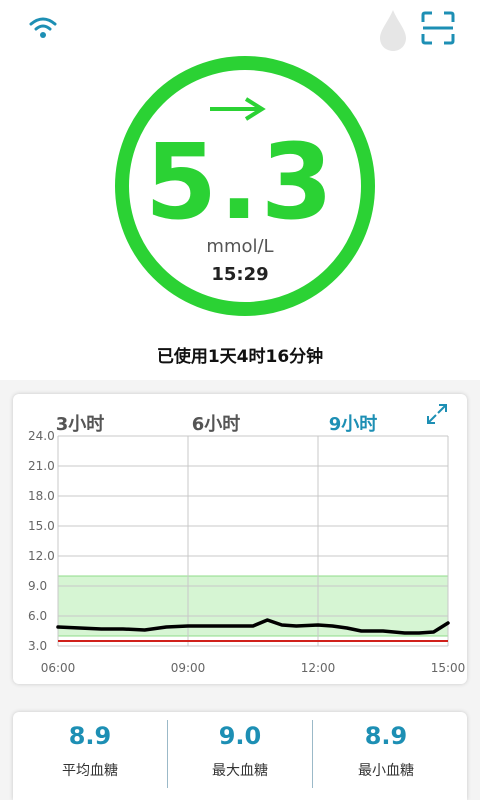  Describe the element at coordinates (393, 30) in the screenshot. I see `blood-drop-icon` at that location.